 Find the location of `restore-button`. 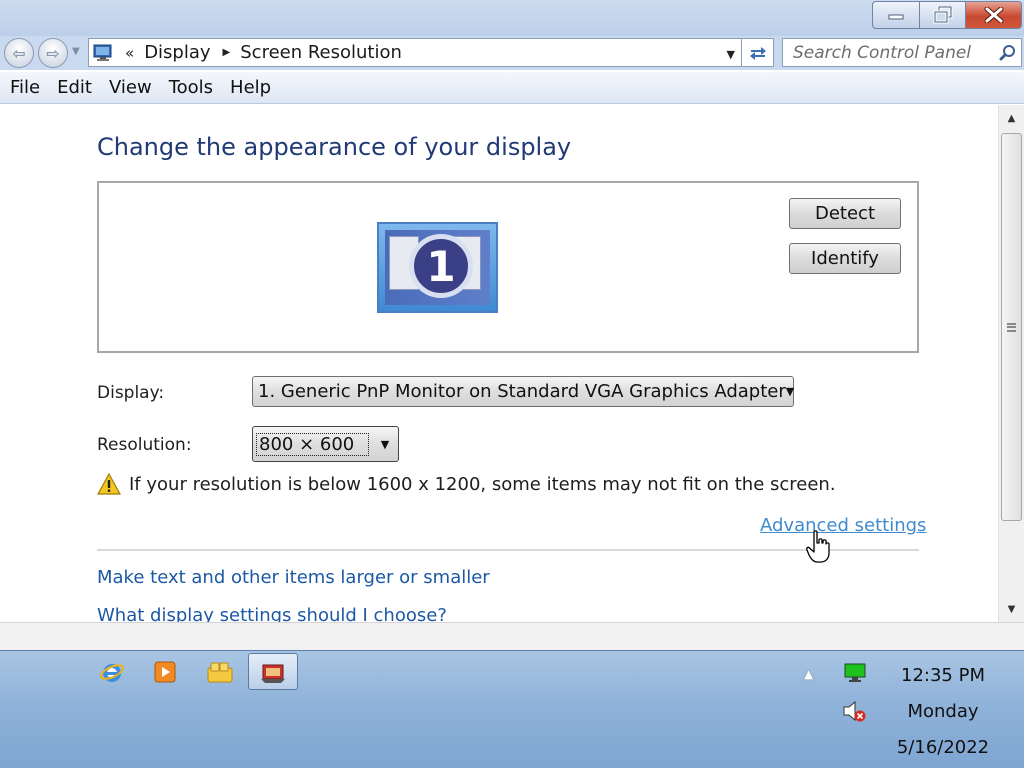

restore-button is located at coordinates (943, 15).